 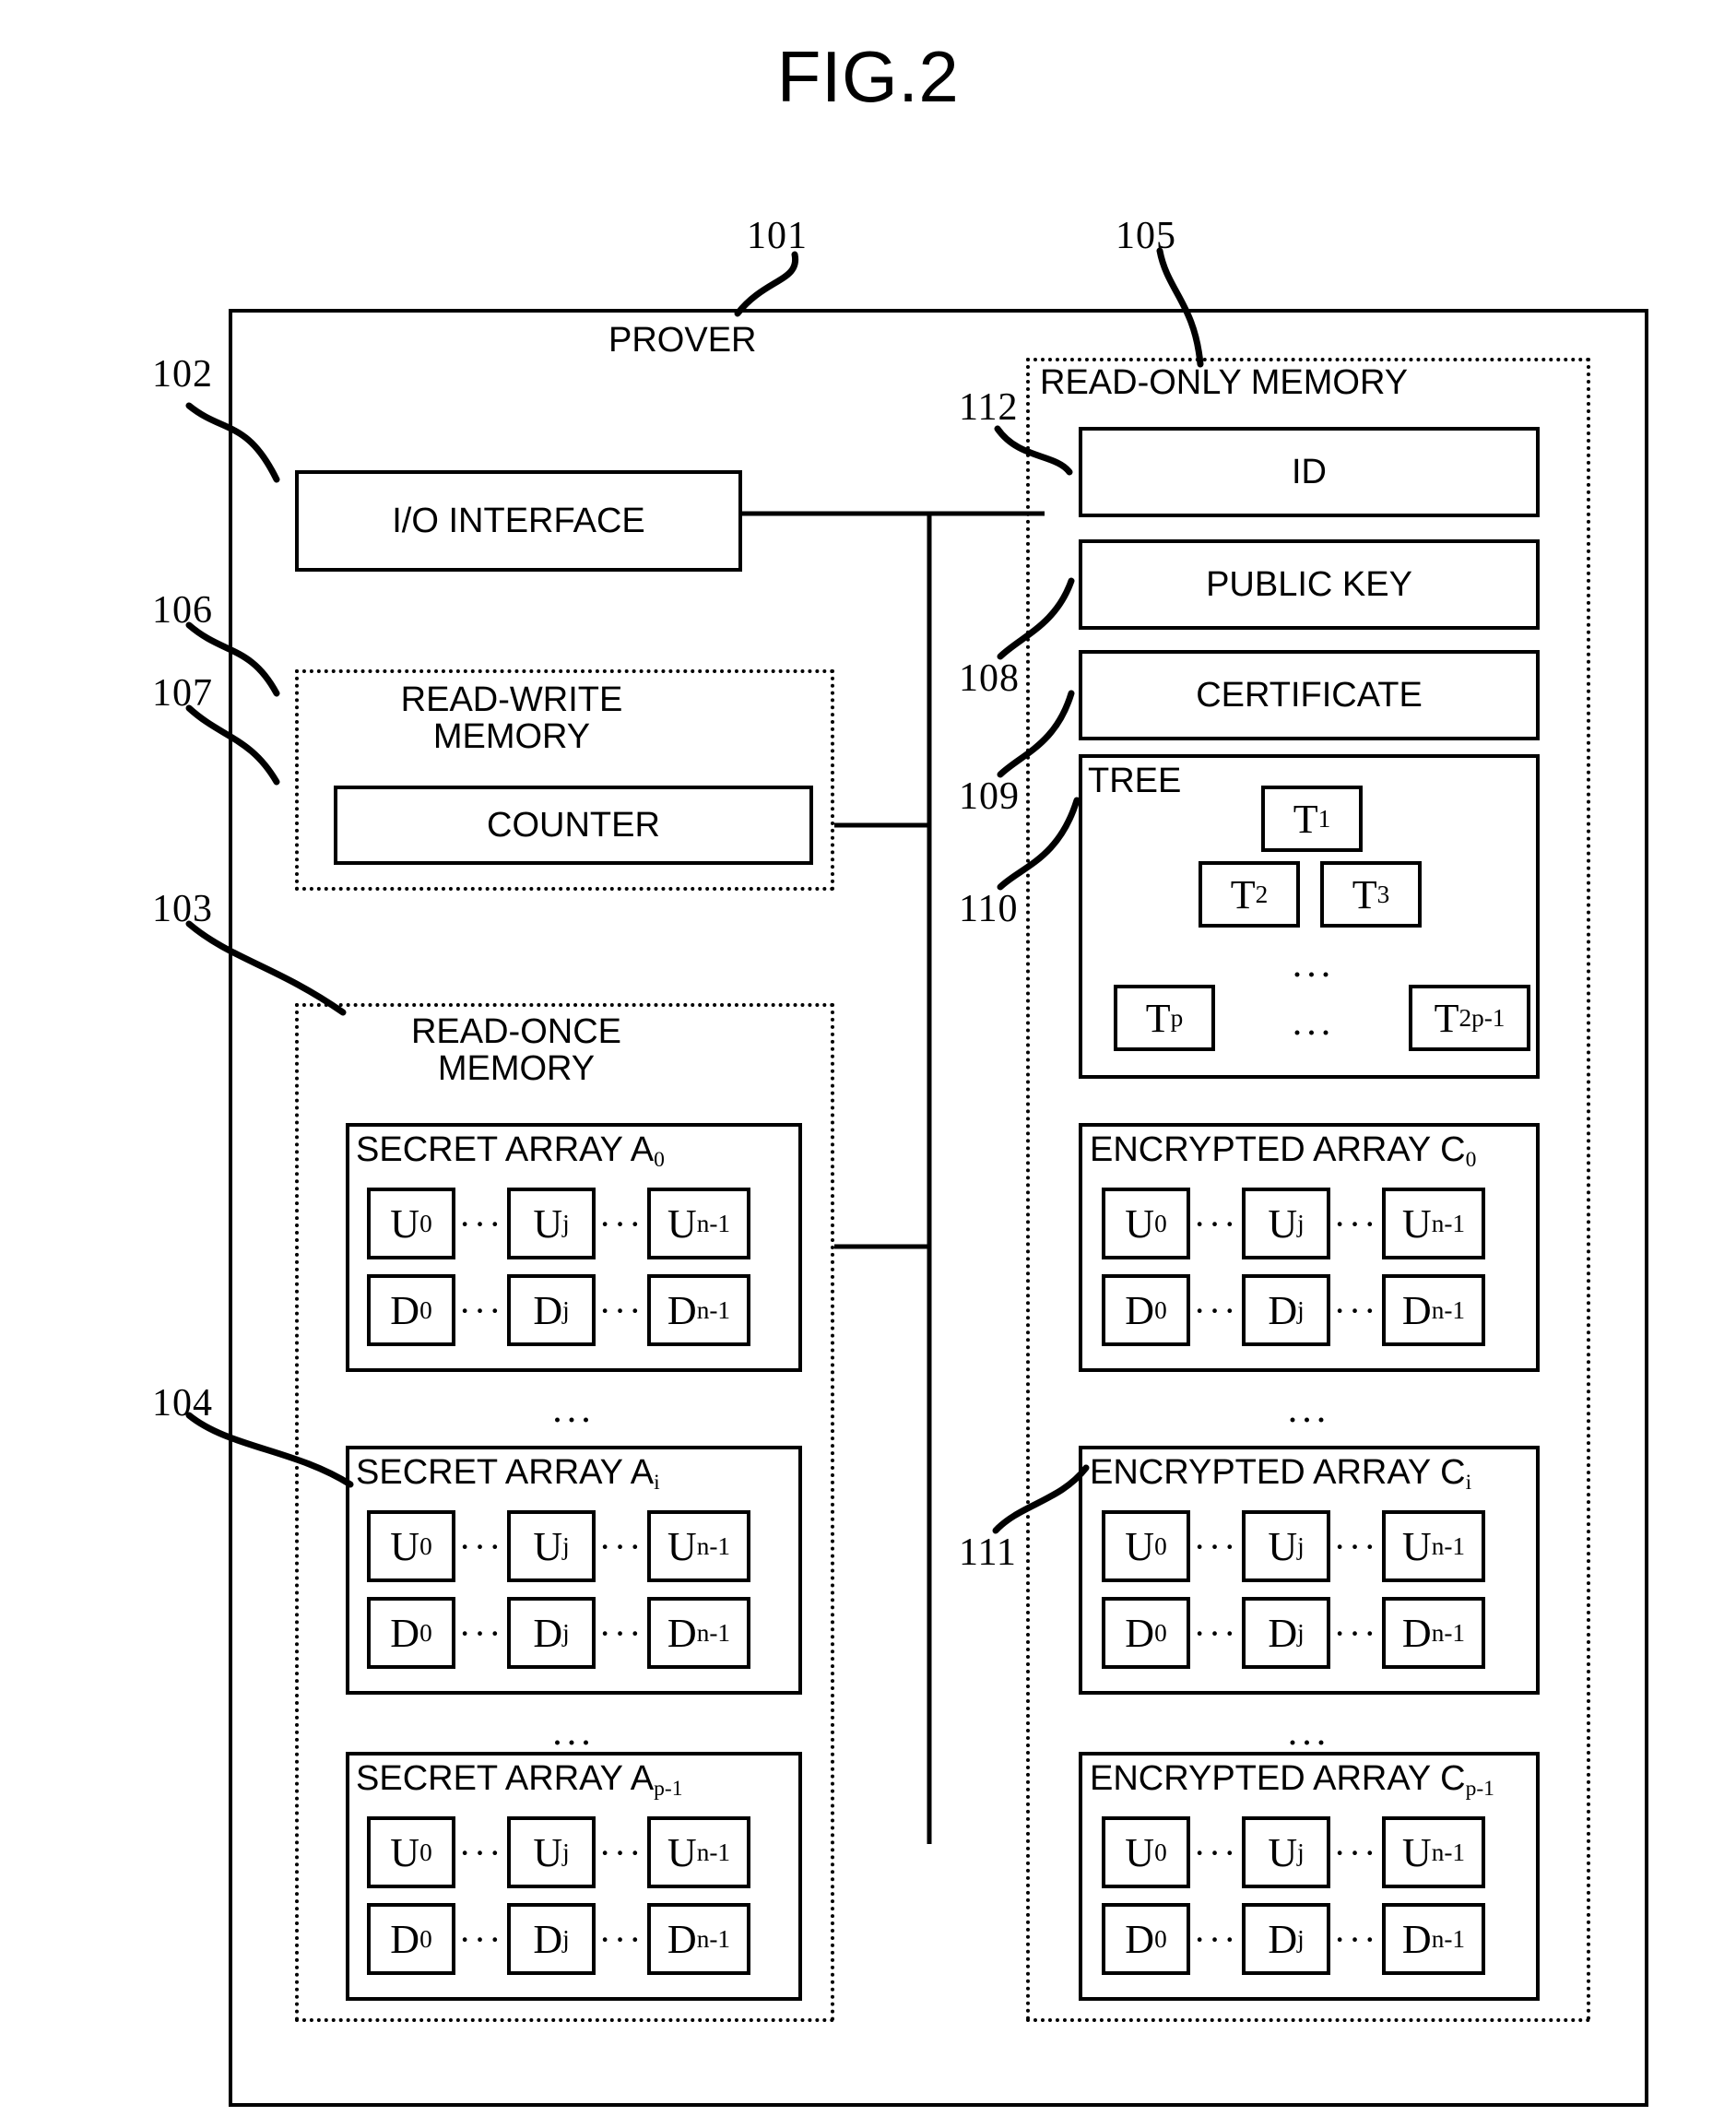 What do you see at coordinates (868, 76) in the screenshot?
I see `figure-title: FIG.2` at bounding box center [868, 76].